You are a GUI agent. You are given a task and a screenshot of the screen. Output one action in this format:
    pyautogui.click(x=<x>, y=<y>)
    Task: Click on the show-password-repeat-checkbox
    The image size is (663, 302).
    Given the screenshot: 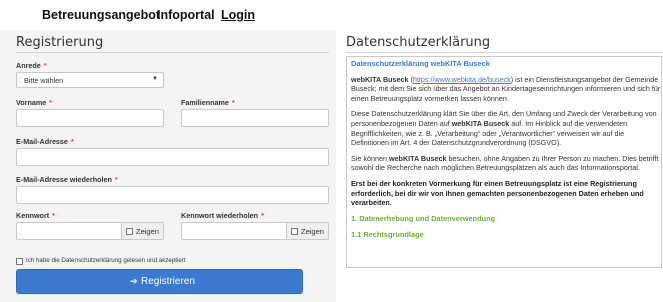 What is the action you would take?
    pyautogui.click(x=294, y=231)
    